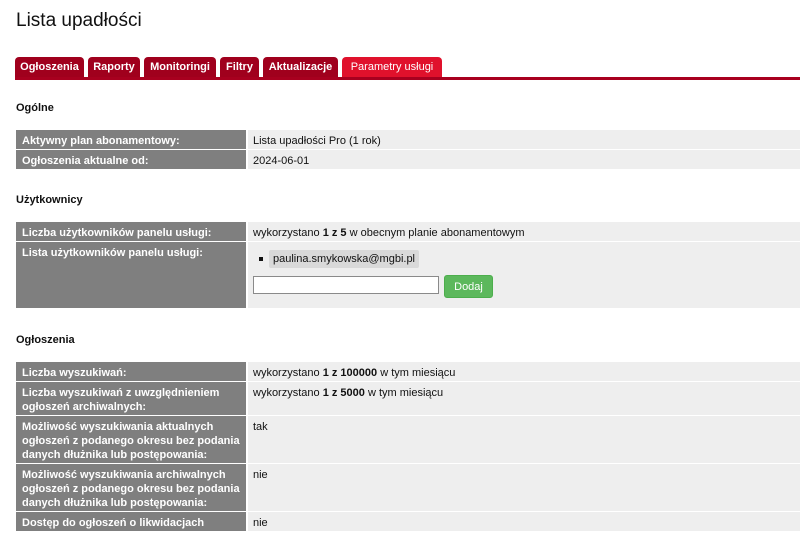  What do you see at coordinates (180, 67) in the screenshot?
I see `tab-monitoringi: Monitoringi` at bounding box center [180, 67].